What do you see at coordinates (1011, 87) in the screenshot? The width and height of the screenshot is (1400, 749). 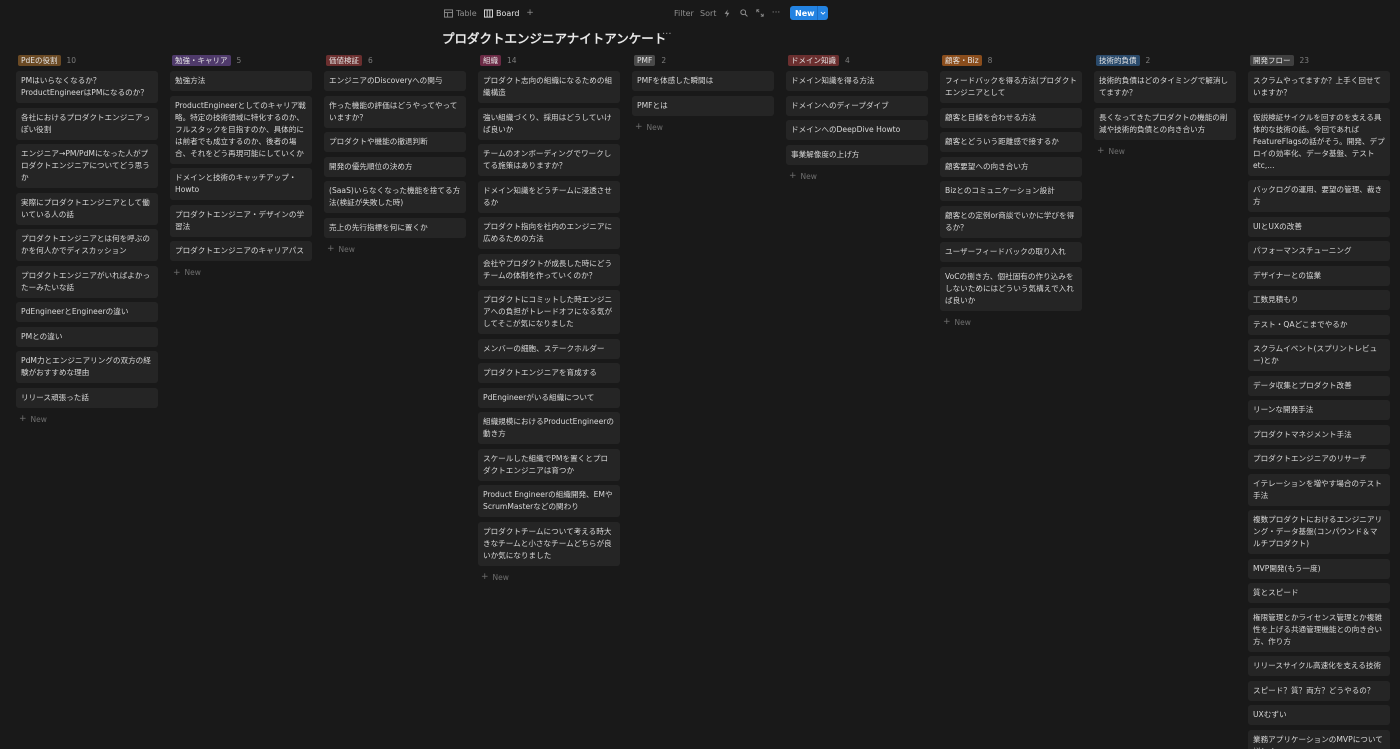 I see `board-card: フィードバックを得る方法(プロダクトエンジニアとして` at bounding box center [1011, 87].